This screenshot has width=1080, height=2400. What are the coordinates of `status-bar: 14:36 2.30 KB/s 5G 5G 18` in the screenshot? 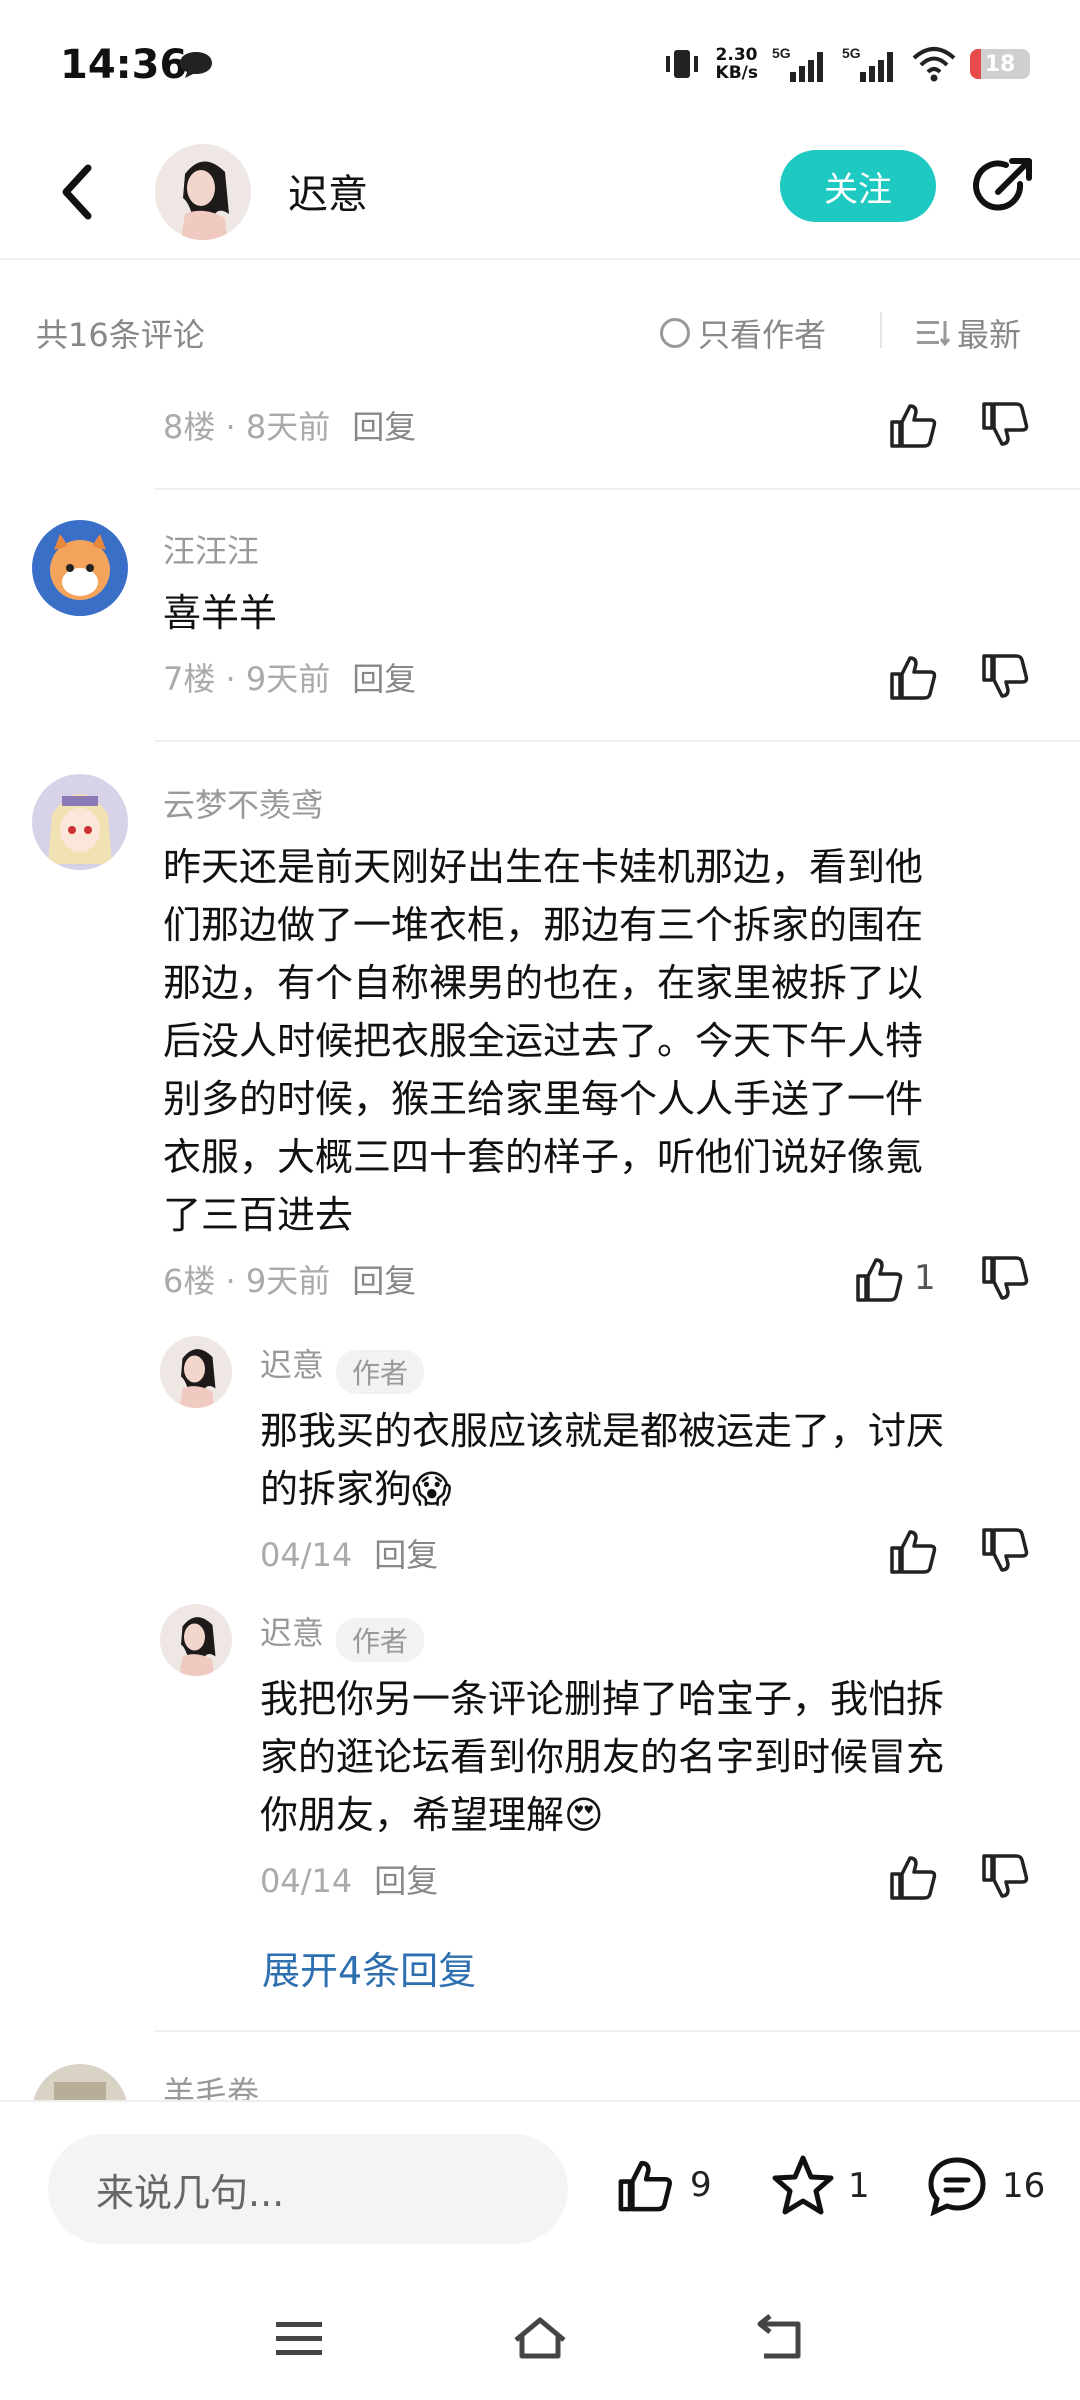 It's located at (540, 65).